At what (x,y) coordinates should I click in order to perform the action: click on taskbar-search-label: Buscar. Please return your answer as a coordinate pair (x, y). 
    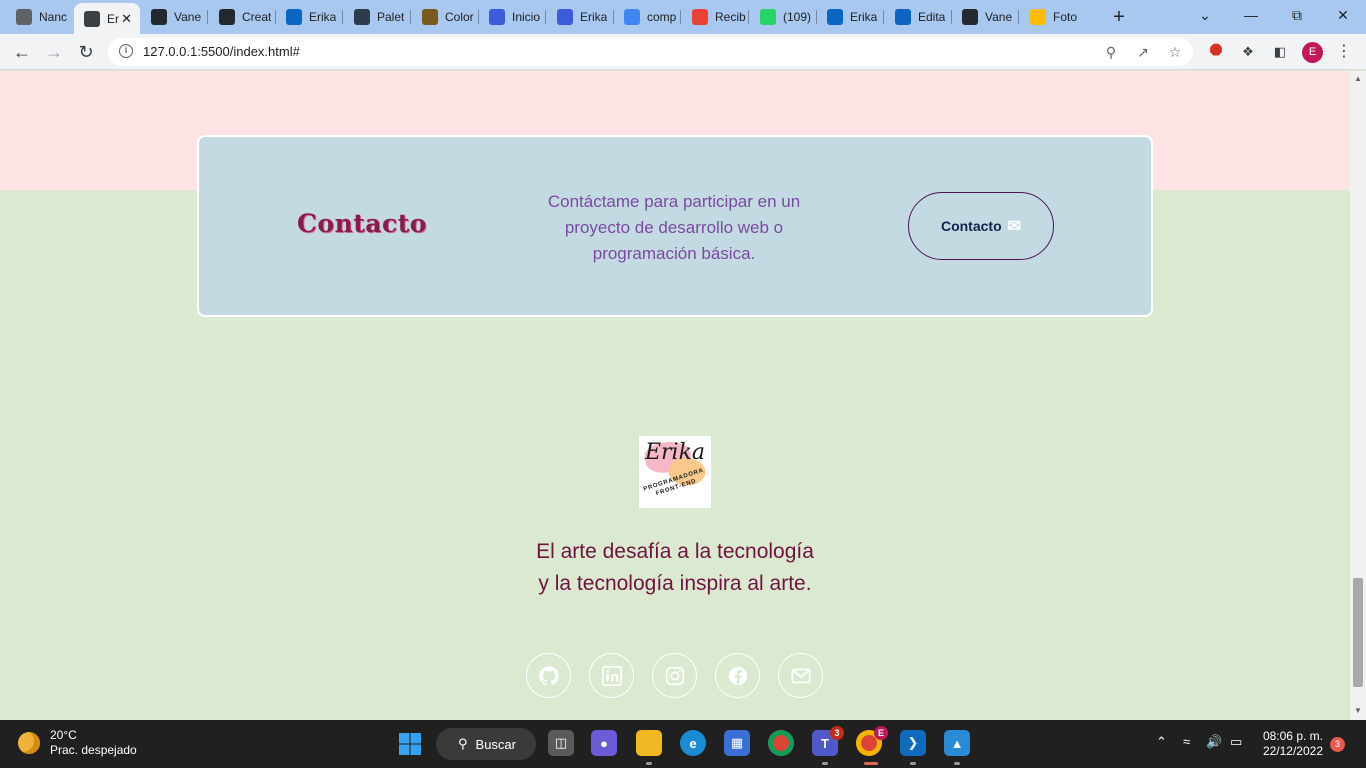
    Looking at the image, I should click on (495, 744).